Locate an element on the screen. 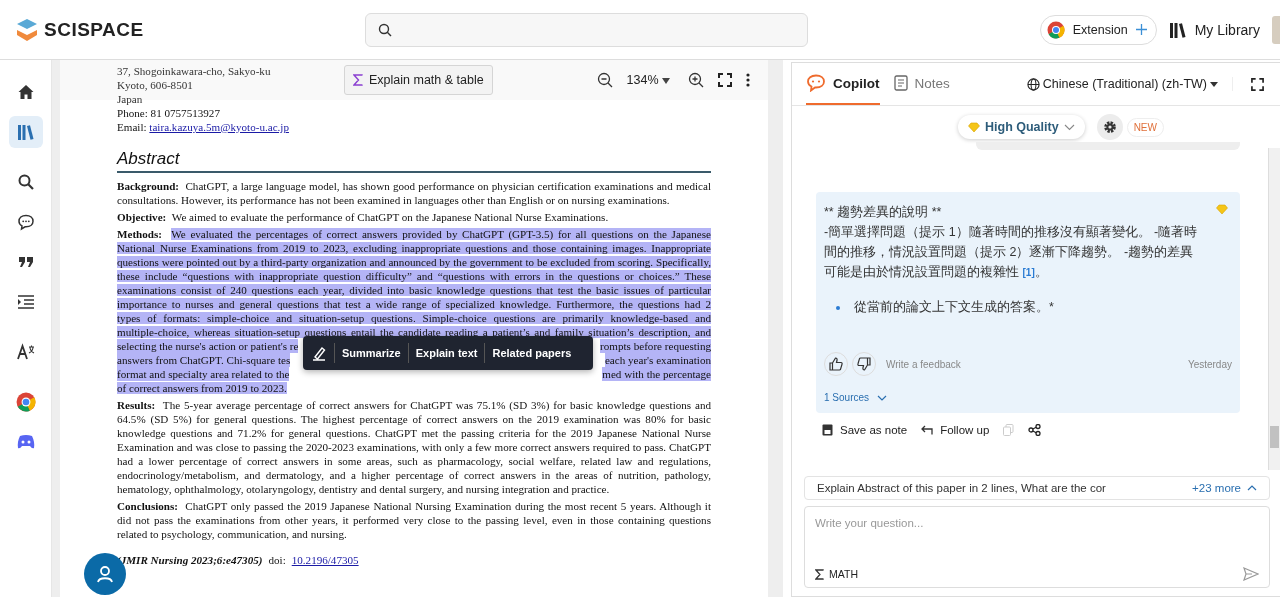 The height and width of the screenshot is (597, 1280). abstract-paragraph: Background: ChatGPT, a large language model, has shown good performance on physician certification examinations and medical consultations. However, its performance has not been examined in languages other than English or on nursing examinations. is located at coordinates (414, 193).